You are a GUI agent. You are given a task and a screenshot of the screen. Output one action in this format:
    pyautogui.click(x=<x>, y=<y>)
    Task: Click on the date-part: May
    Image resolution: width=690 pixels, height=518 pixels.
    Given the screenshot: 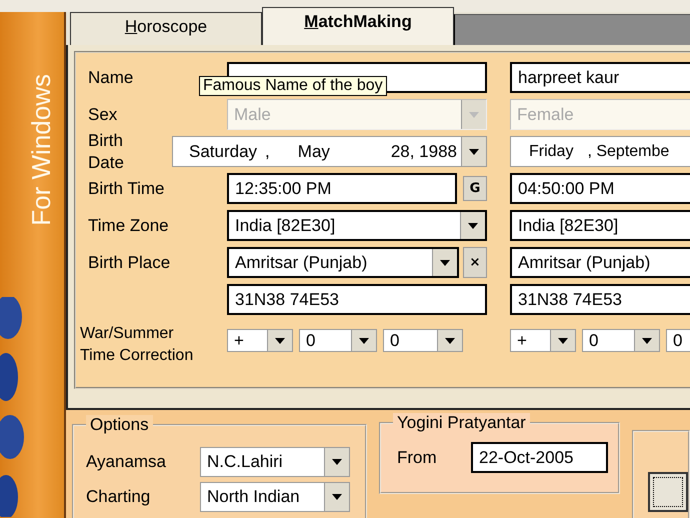 What is the action you would take?
    pyautogui.click(x=314, y=152)
    